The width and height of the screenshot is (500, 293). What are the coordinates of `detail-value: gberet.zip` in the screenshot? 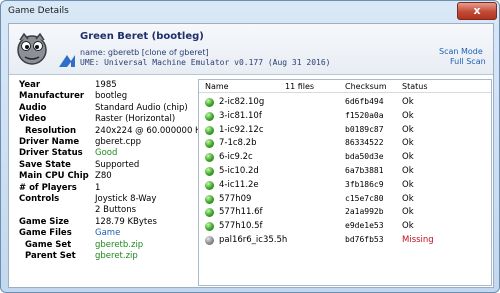 It's located at (116, 256).